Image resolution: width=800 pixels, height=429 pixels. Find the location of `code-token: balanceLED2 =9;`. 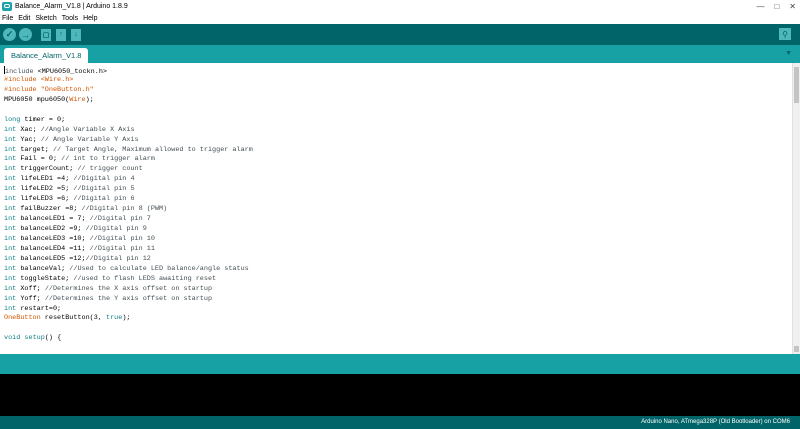

code-token: balanceLED2 =9; is located at coordinates (51, 229).